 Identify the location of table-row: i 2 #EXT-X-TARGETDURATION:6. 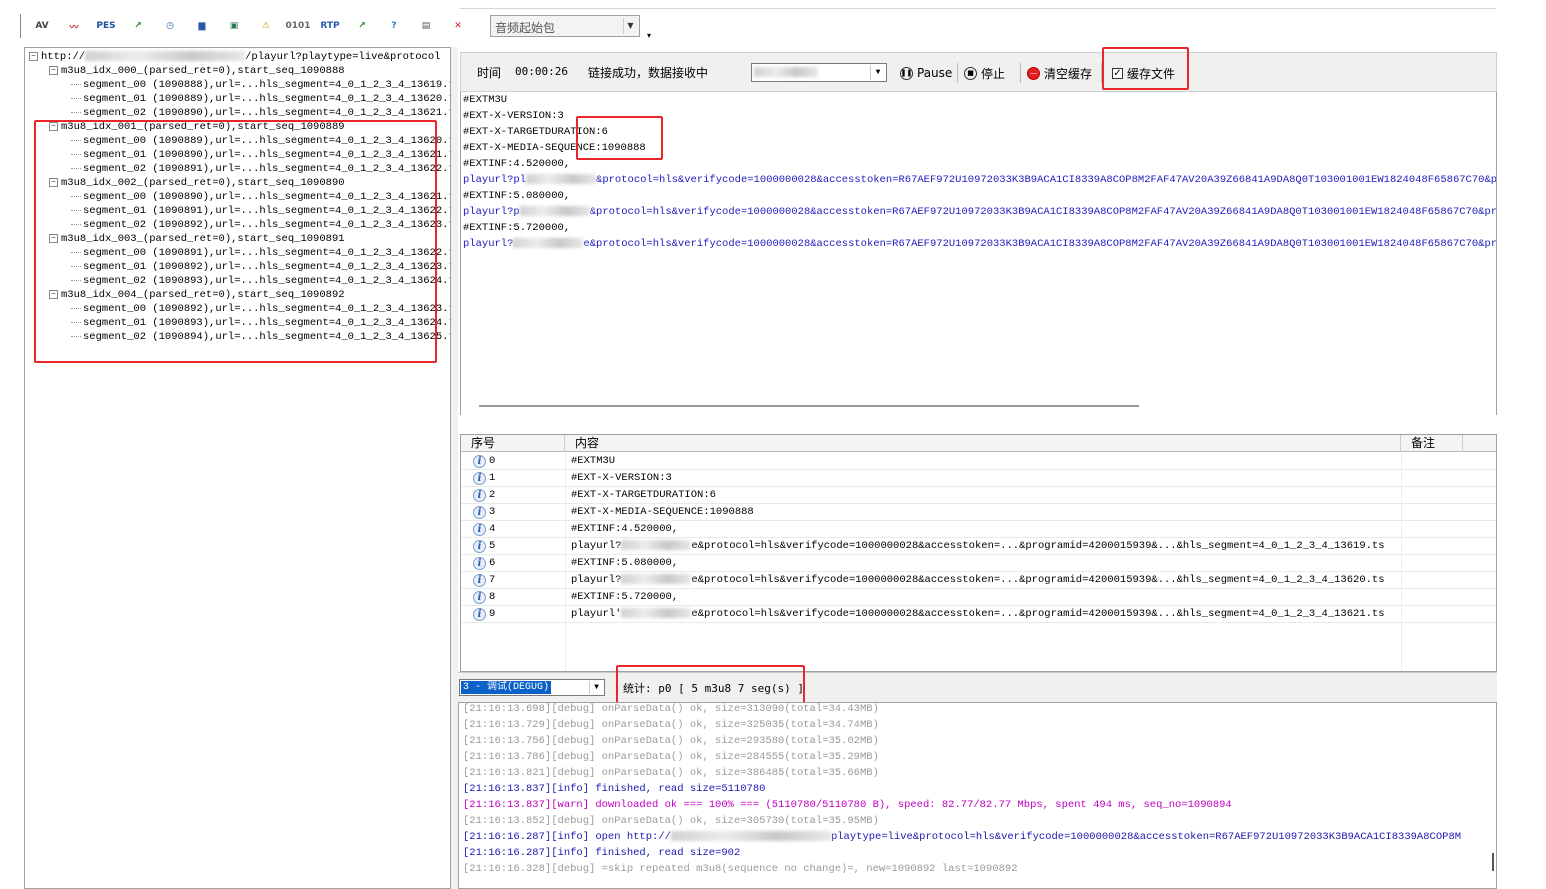
(978, 495).